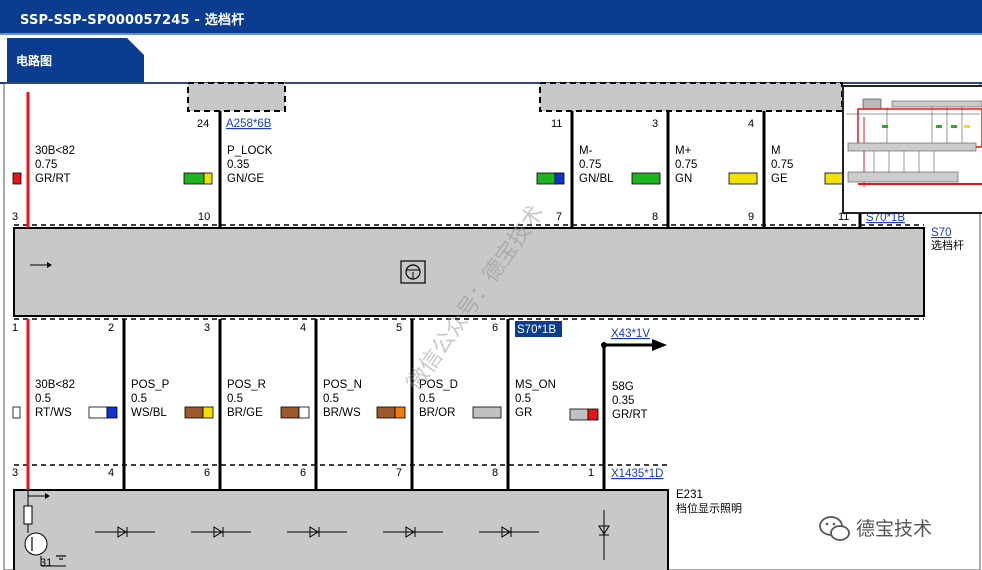 This screenshot has height=570, width=982. I want to click on e231-name: E231, so click(689, 495).